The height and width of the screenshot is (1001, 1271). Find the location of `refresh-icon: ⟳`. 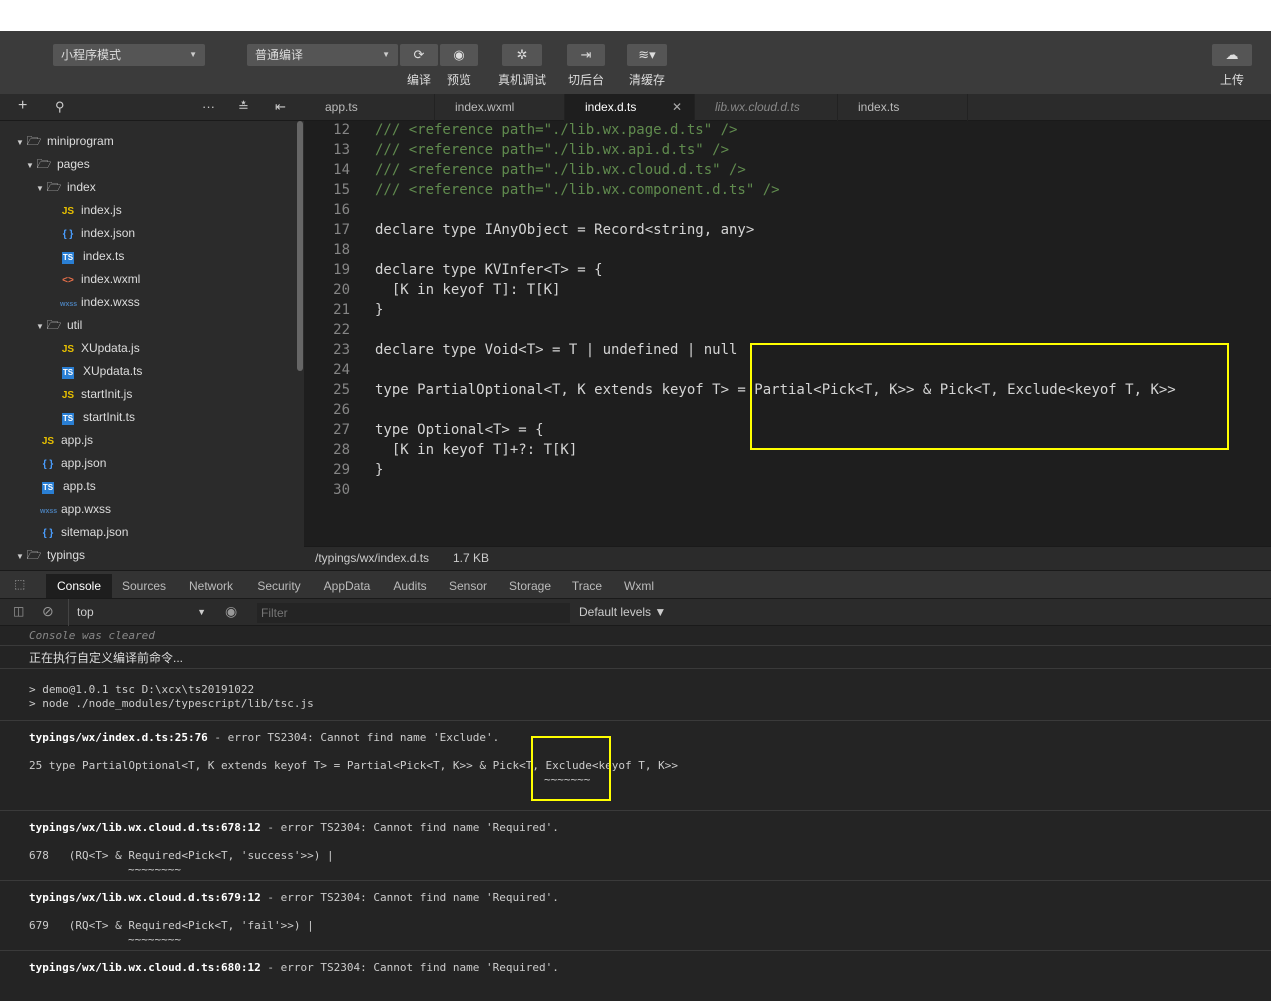

refresh-icon: ⟳ is located at coordinates (419, 54).